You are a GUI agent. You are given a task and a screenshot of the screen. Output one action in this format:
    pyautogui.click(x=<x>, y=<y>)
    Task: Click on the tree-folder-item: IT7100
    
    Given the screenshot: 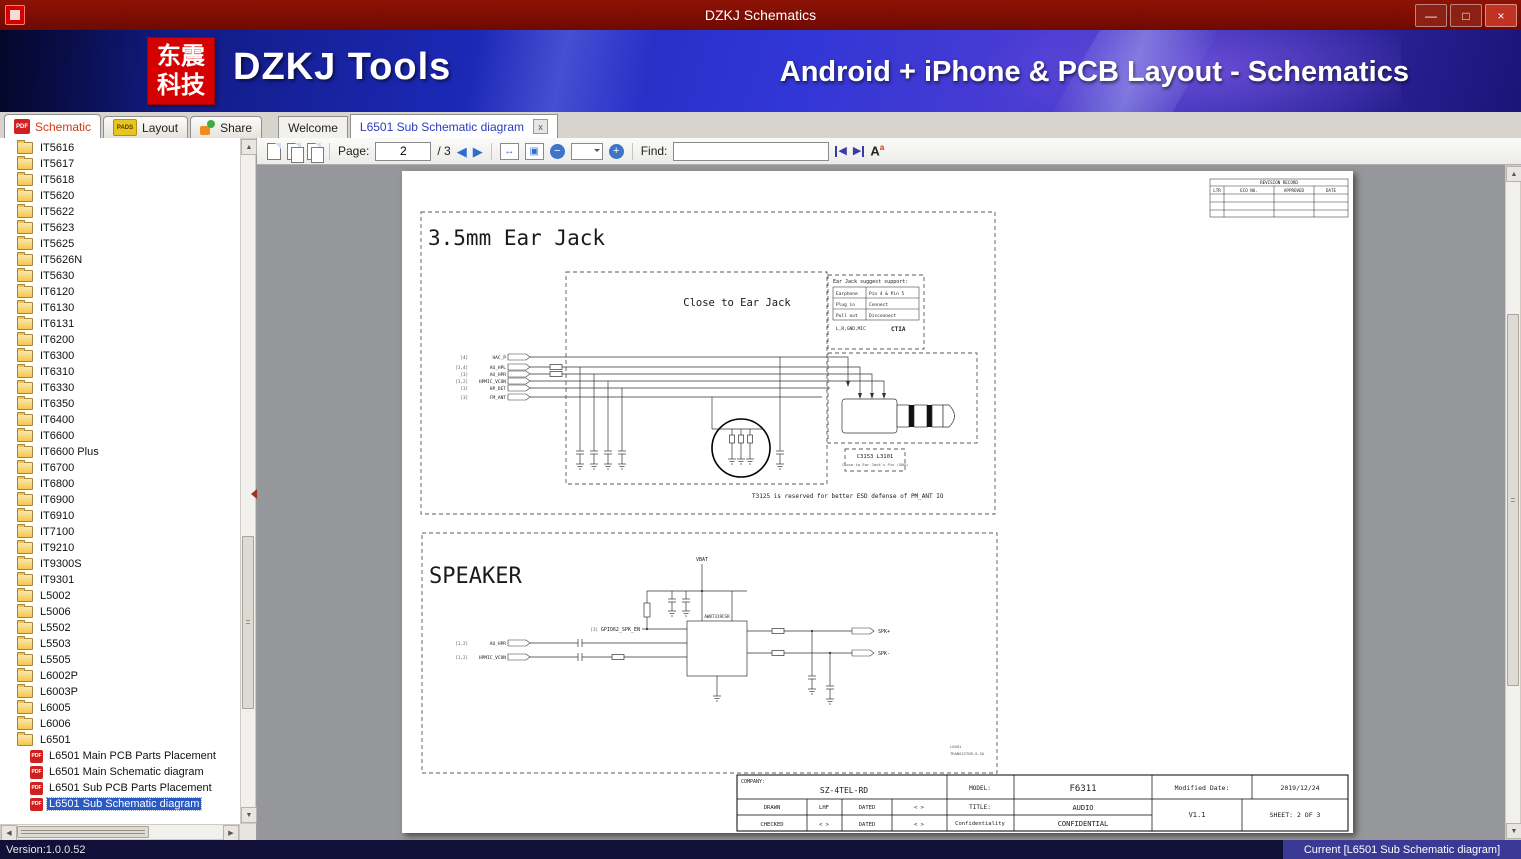 What is the action you would take?
    pyautogui.click(x=120, y=532)
    